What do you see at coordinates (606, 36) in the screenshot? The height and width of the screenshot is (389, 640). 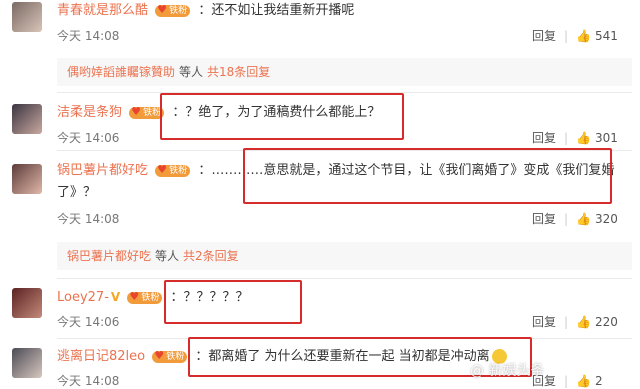 I see `like-count: 541` at bounding box center [606, 36].